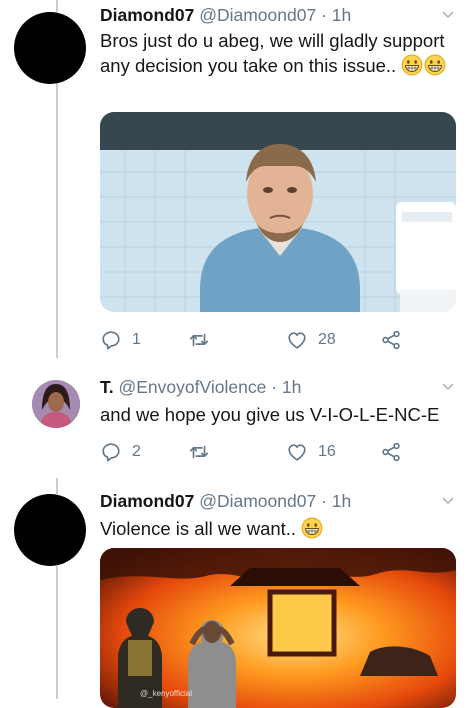 The image size is (472, 708). I want to click on tweet-text: Violence is all we want.., so click(275, 528).